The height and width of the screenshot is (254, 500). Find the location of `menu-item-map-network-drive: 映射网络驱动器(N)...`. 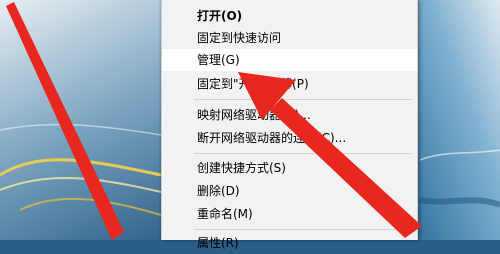

menu-item-map-network-drive: 映射网络驱动器(N)... is located at coordinates (289, 115).